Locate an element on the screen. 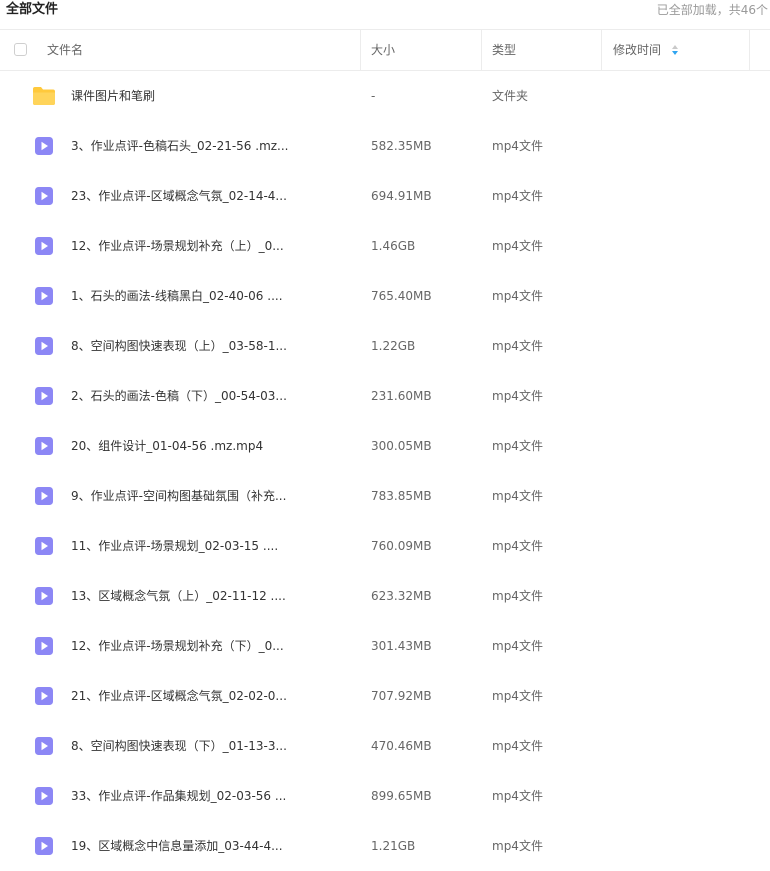  load-status: 已全部加载，共46个 is located at coordinates (712, 10).